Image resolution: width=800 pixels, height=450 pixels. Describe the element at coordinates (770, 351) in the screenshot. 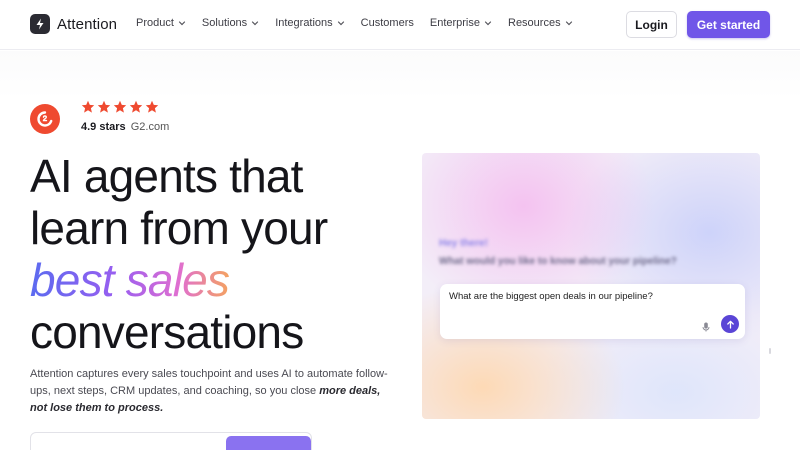

I see `scrollbar-indicator` at that location.